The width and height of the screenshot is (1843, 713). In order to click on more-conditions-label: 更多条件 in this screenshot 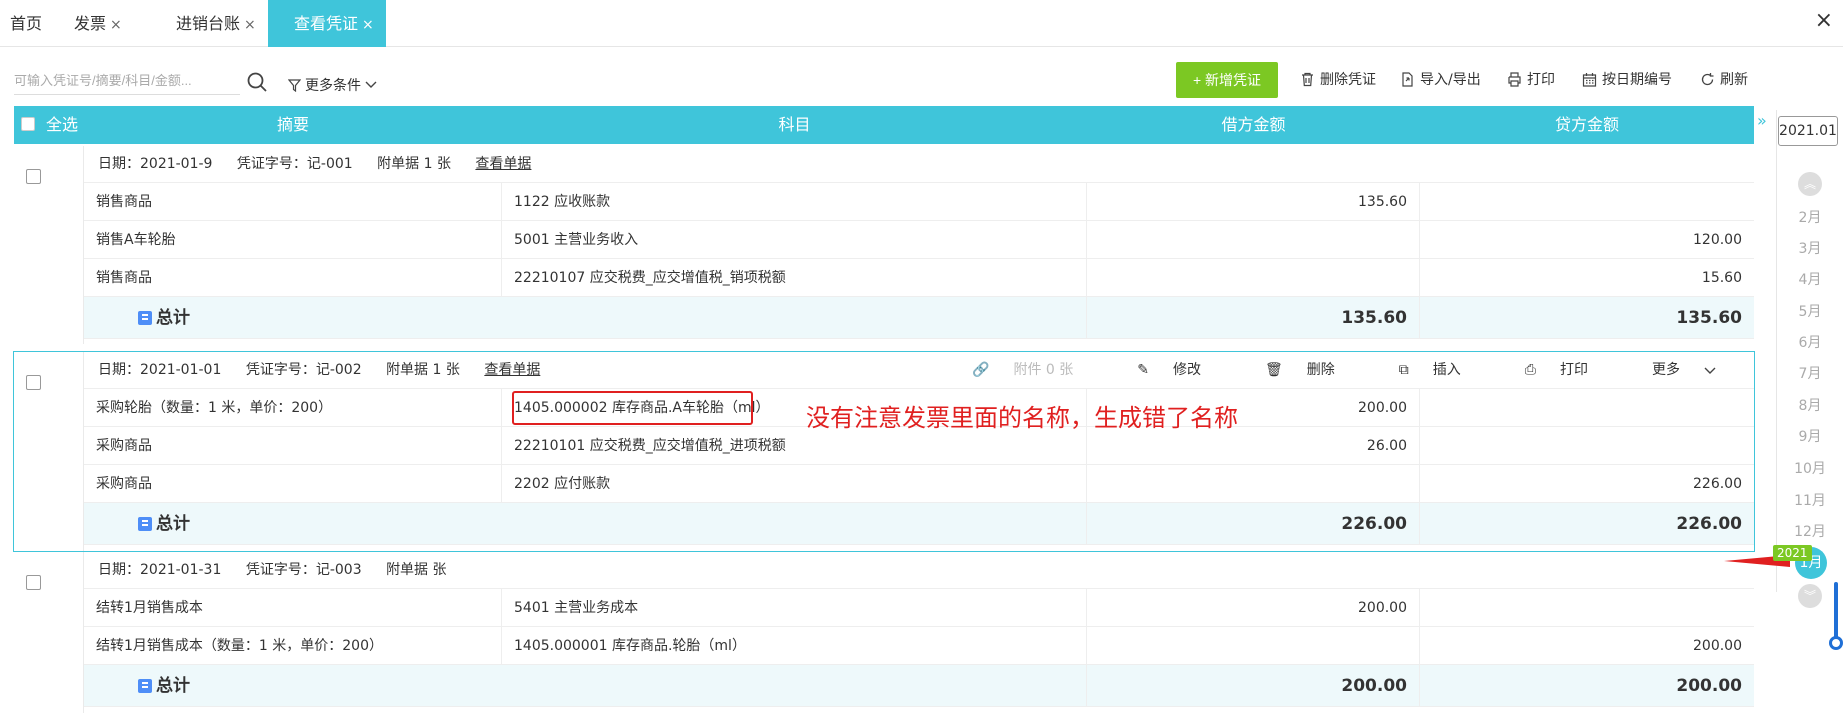, I will do `click(333, 86)`.